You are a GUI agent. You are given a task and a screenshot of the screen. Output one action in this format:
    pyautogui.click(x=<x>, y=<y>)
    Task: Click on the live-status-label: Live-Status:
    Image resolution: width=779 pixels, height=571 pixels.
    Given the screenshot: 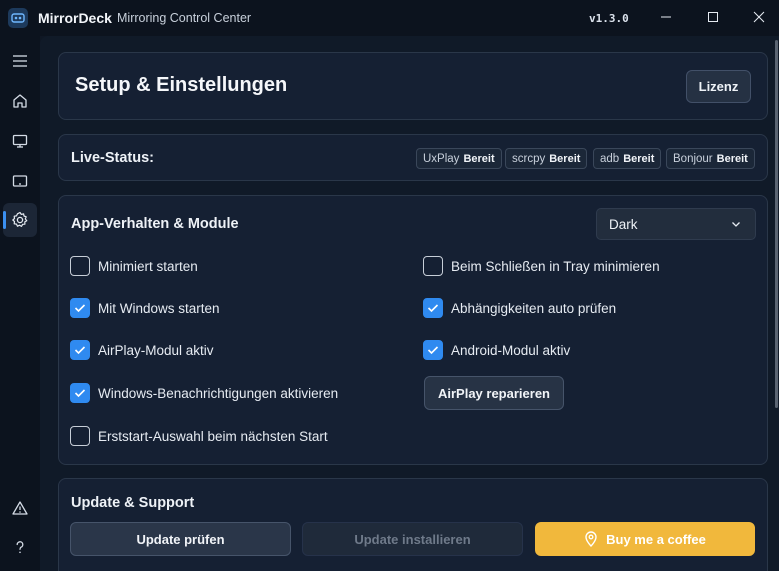 What is the action you would take?
    pyautogui.click(x=112, y=158)
    